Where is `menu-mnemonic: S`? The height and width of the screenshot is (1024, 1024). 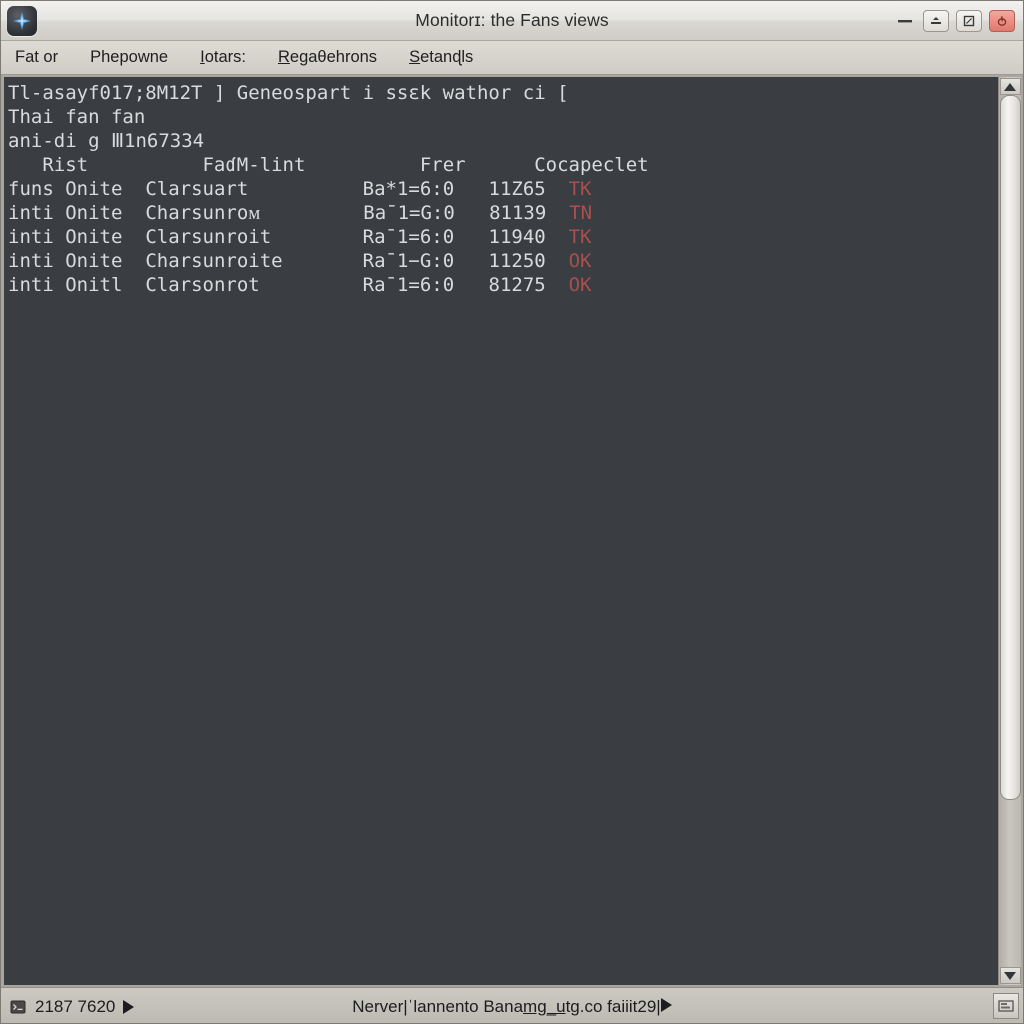
menu-mnemonic: S is located at coordinates (415, 57).